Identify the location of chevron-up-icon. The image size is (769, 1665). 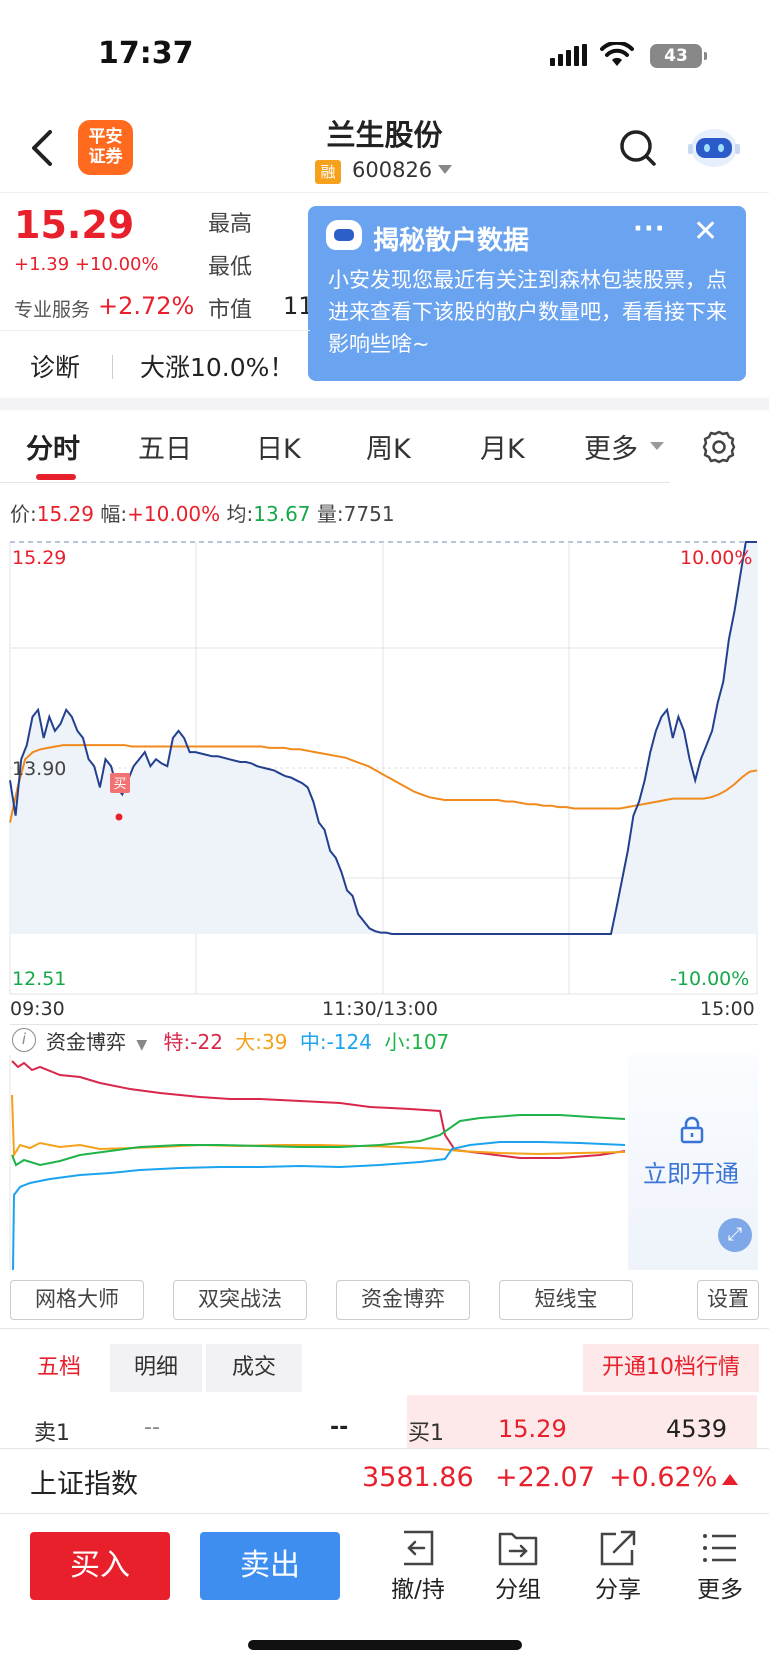
(730, 1479).